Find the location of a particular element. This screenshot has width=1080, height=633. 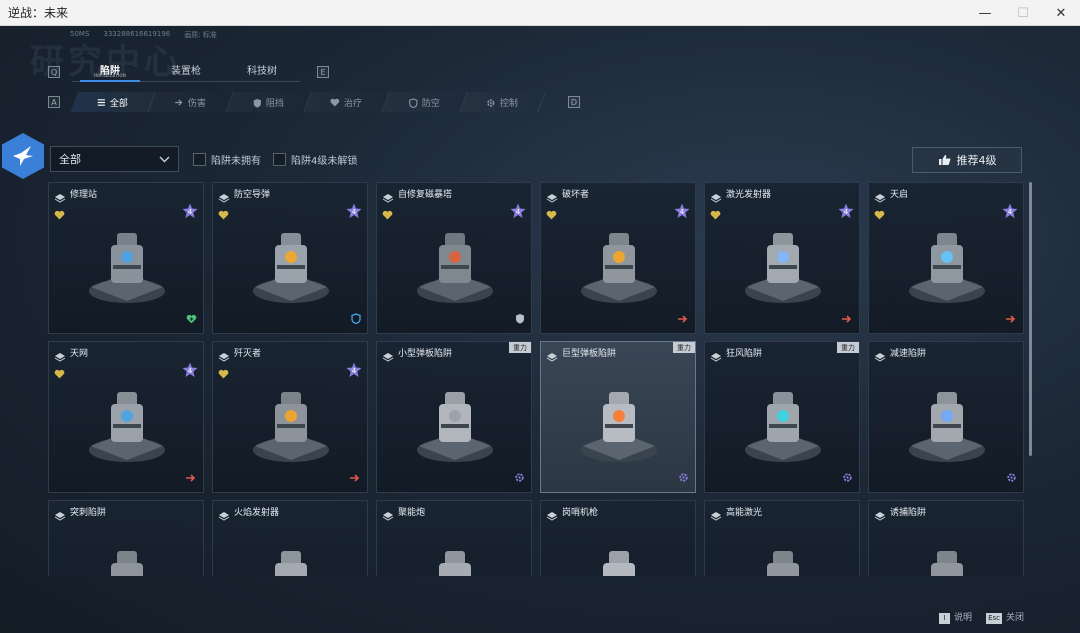

subtab-block: 阻挡 is located at coordinates (269, 102).